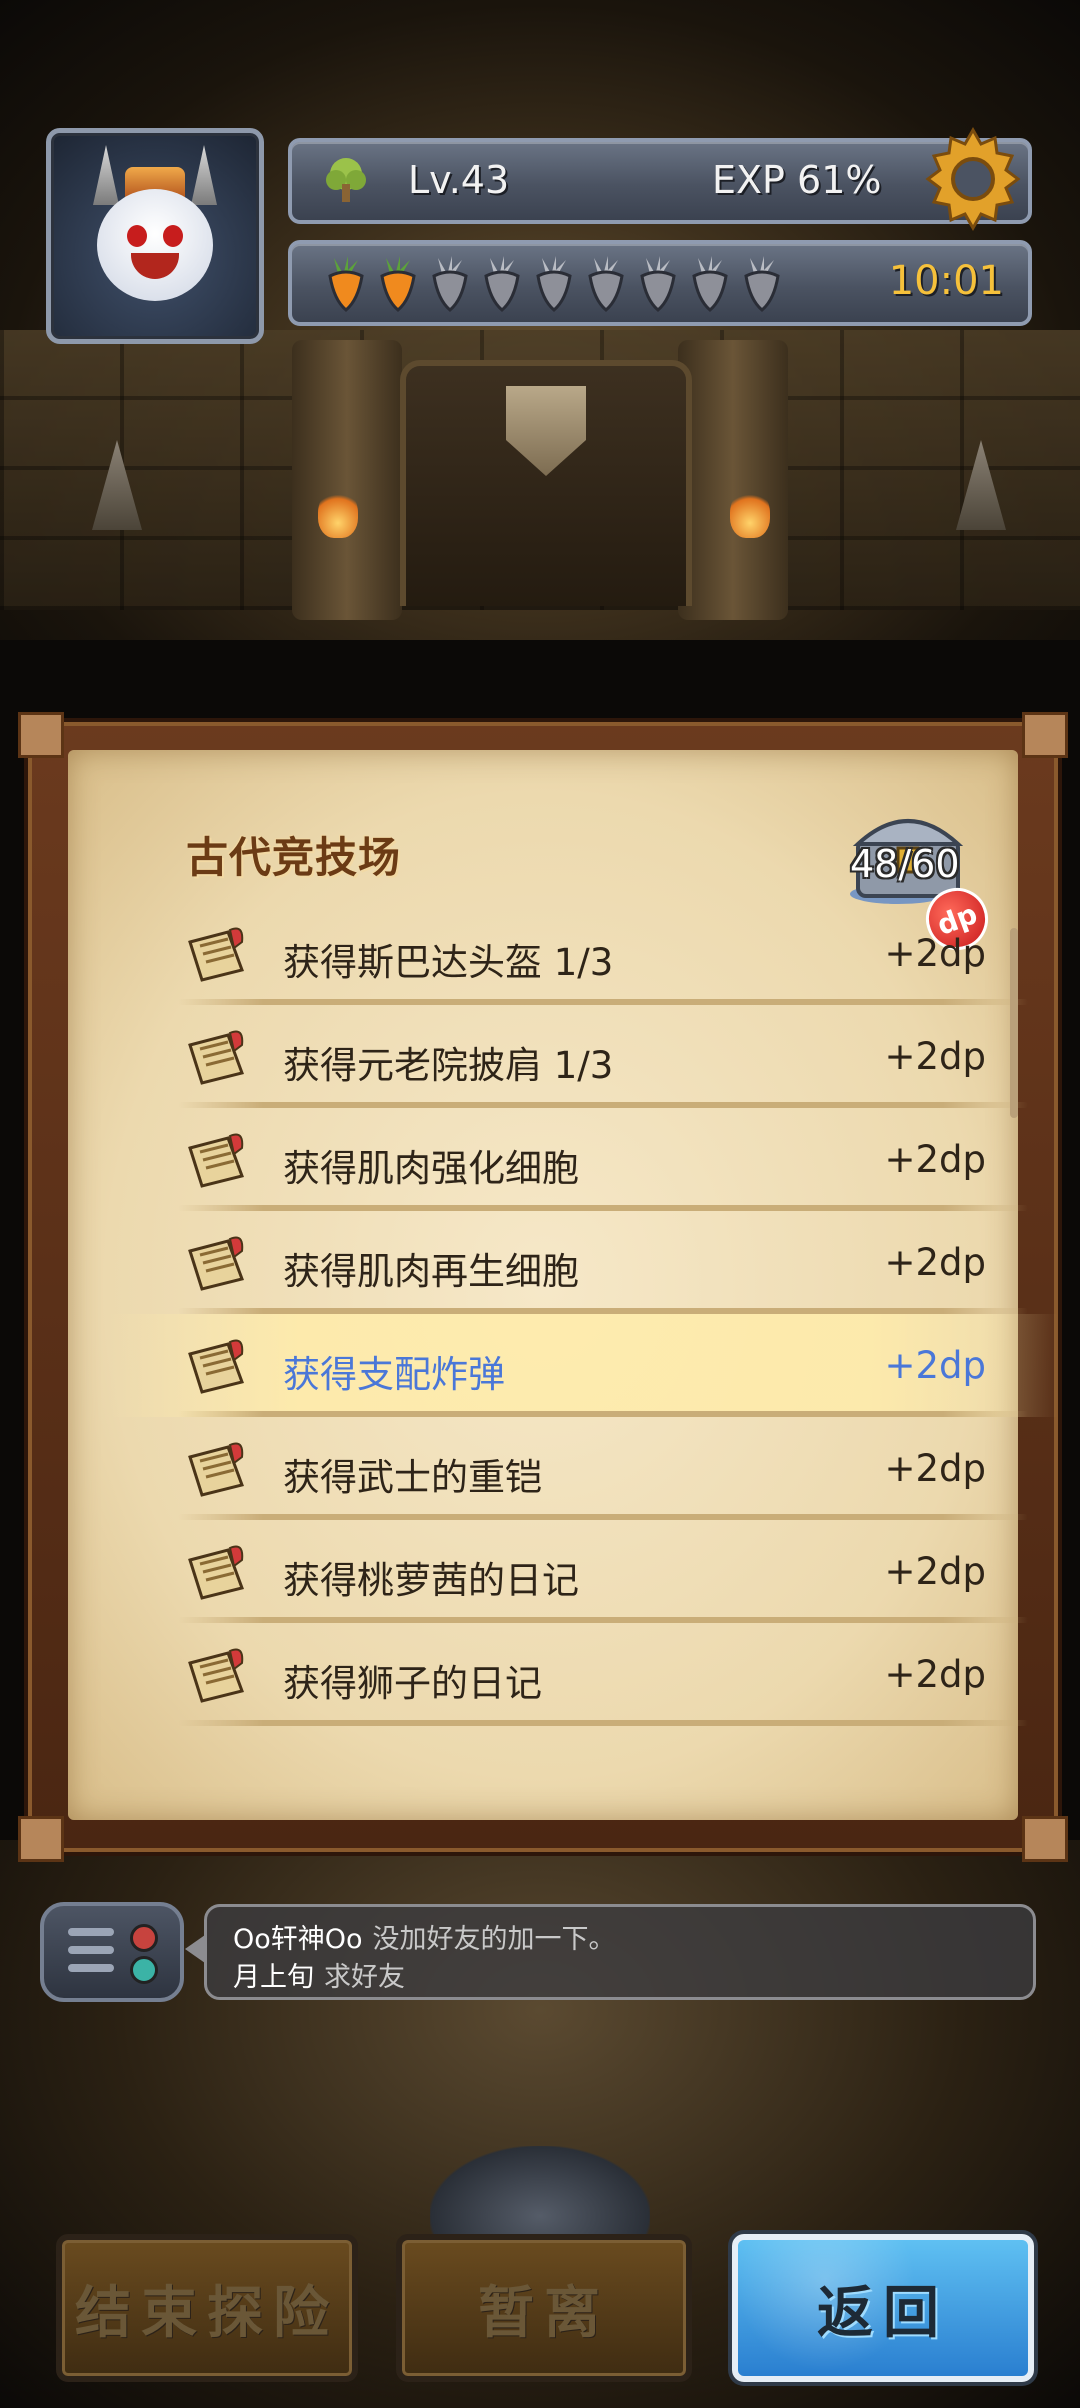 This screenshot has height=2408, width=1080. Describe the element at coordinates (294, 857) in the screenshot. I see `panel-title: 古代竞技场` at that location.